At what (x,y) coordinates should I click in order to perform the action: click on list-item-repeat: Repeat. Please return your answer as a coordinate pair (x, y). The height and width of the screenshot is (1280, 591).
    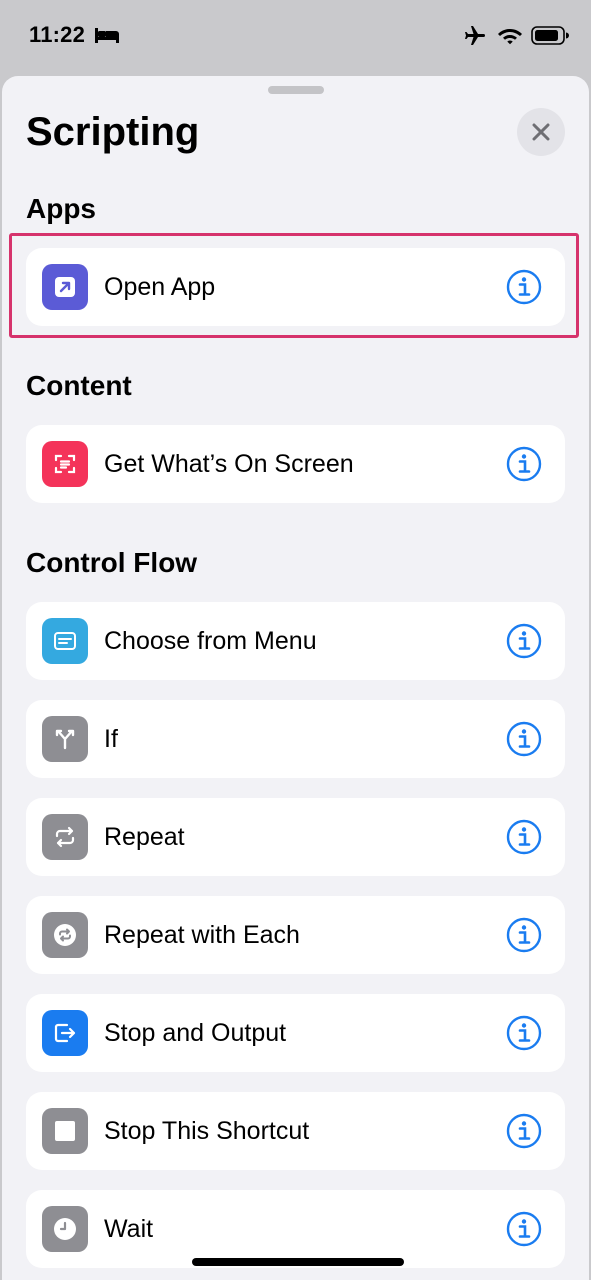
    Looking at the image, I should click on (295, 837).